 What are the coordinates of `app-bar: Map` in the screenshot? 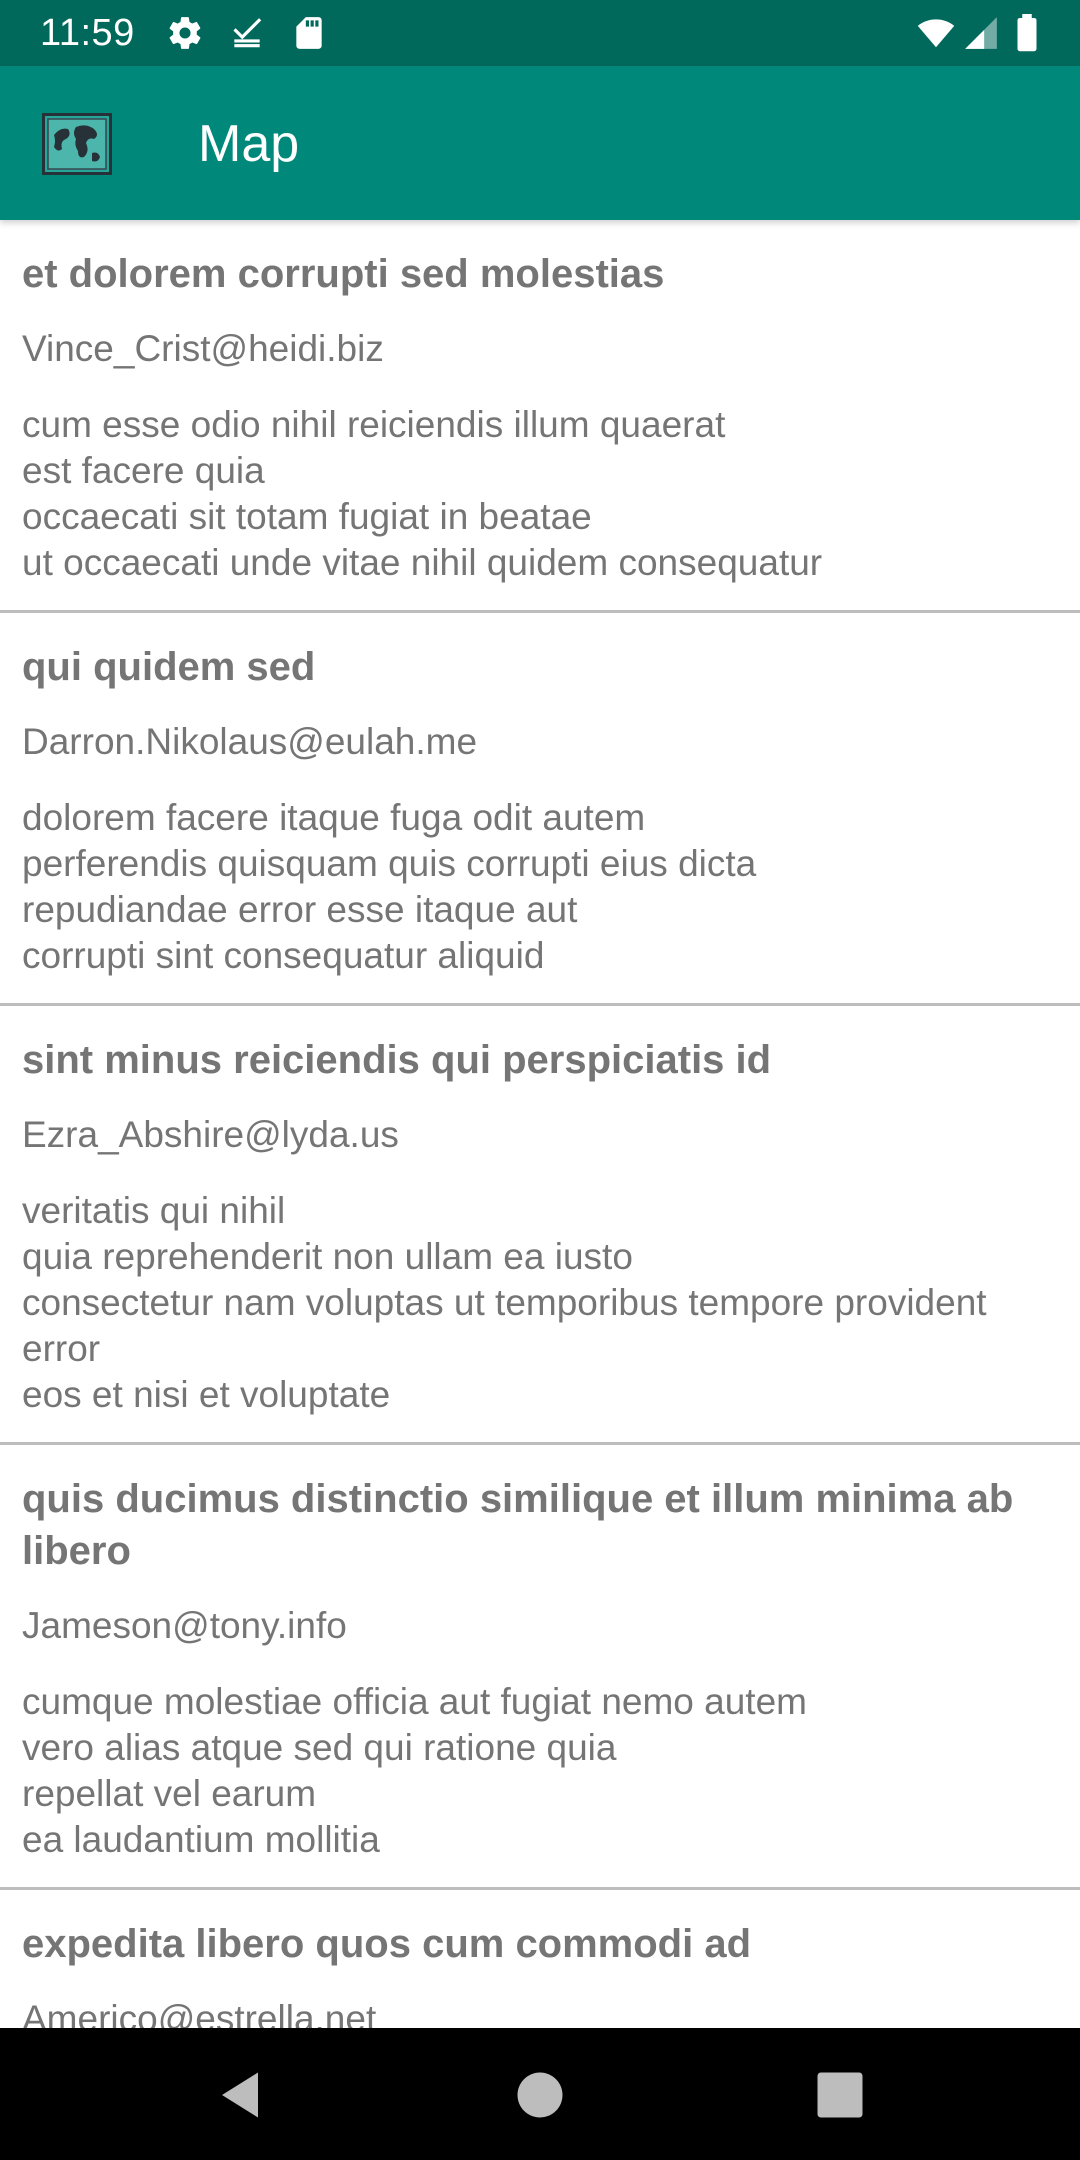 It's located at (540, 143).